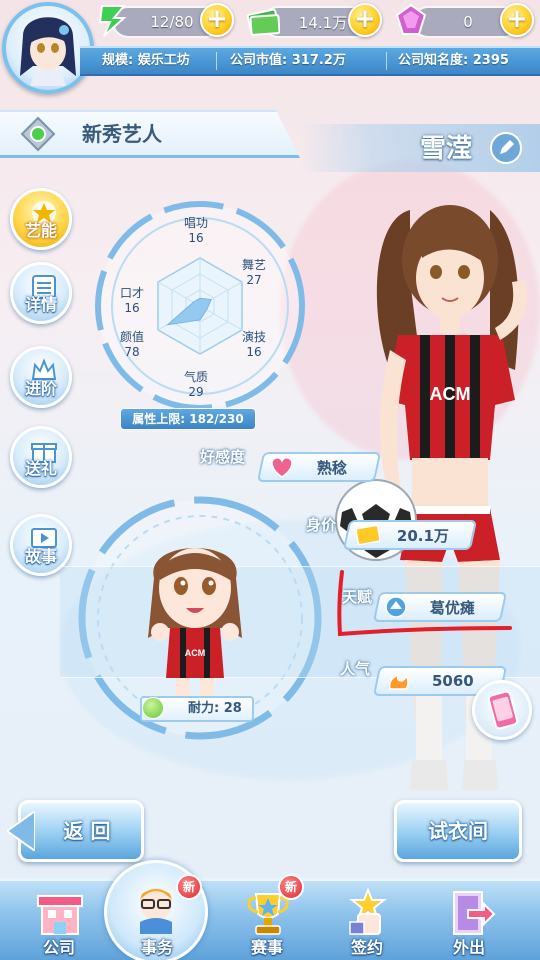  I want to click on back-button: 返 回, so click(75, 831).